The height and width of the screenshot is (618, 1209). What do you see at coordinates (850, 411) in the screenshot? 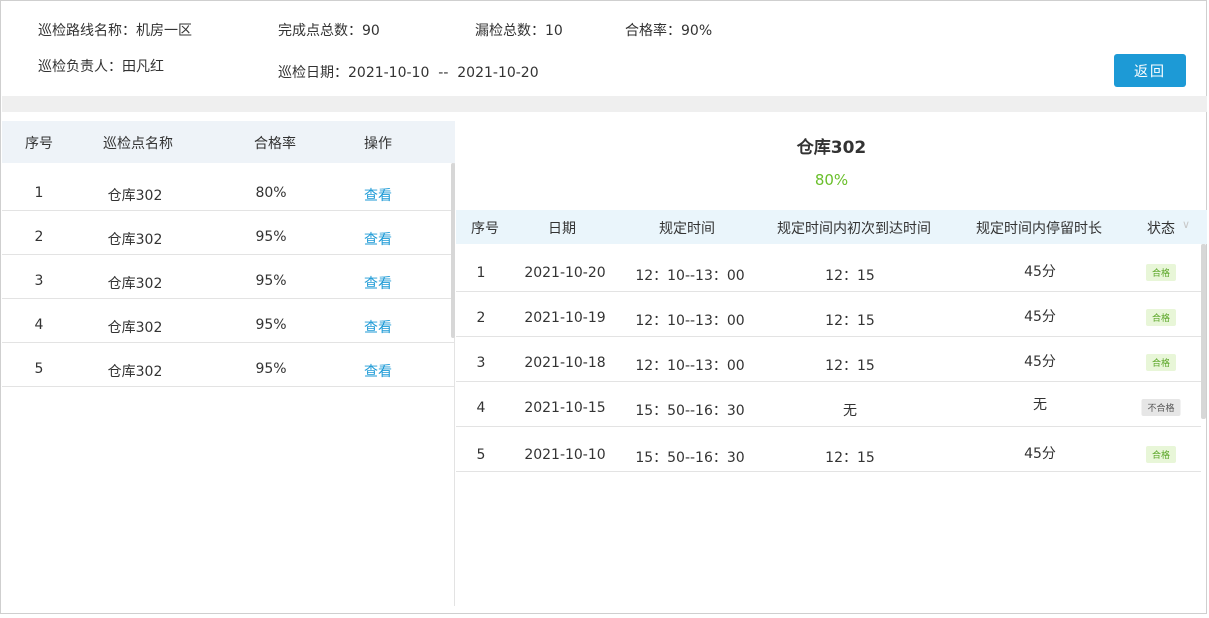
I see `row-arrive: 无` at bounding box center [850, 411].